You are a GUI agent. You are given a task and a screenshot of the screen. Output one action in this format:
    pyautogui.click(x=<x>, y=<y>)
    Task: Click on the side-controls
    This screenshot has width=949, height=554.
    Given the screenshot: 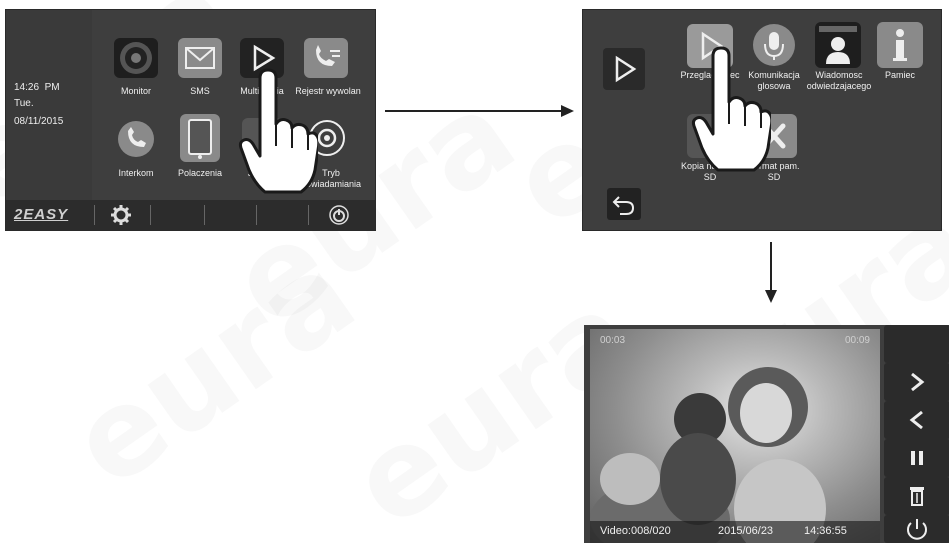 What is the action you would take?
    pyautogui.click(x=916, y=434)
    